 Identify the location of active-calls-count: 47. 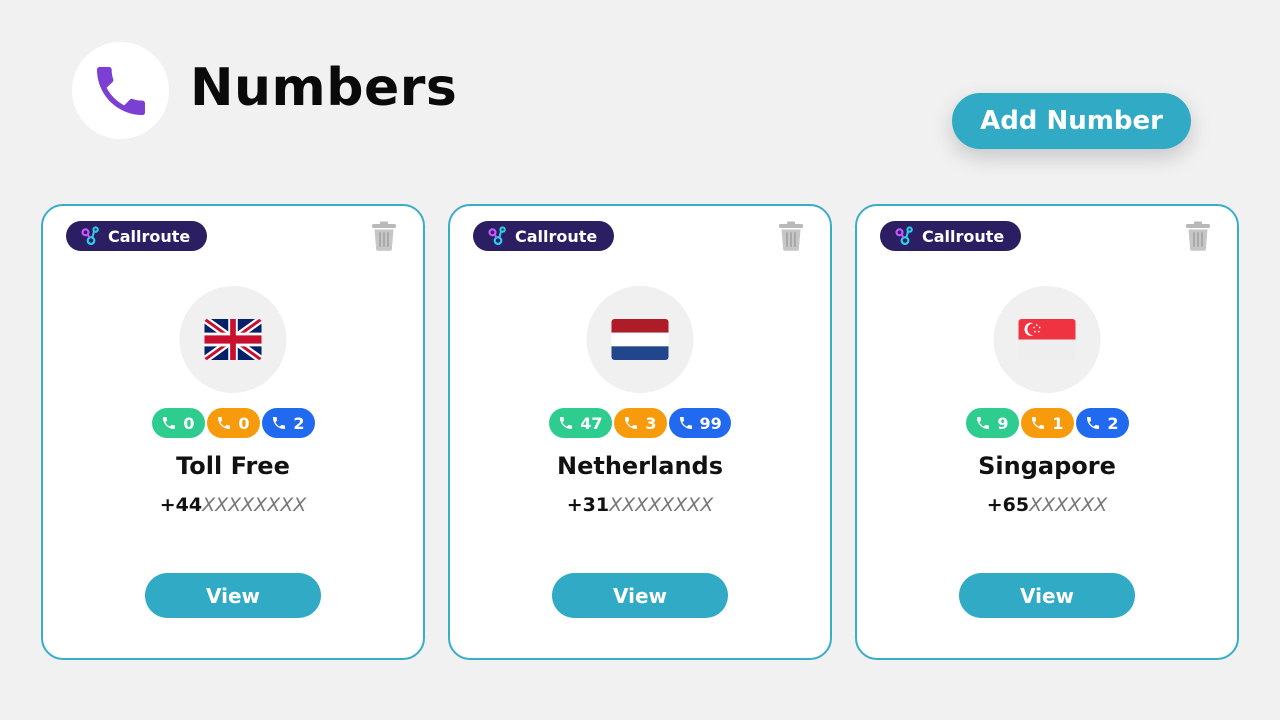
(591, 423).